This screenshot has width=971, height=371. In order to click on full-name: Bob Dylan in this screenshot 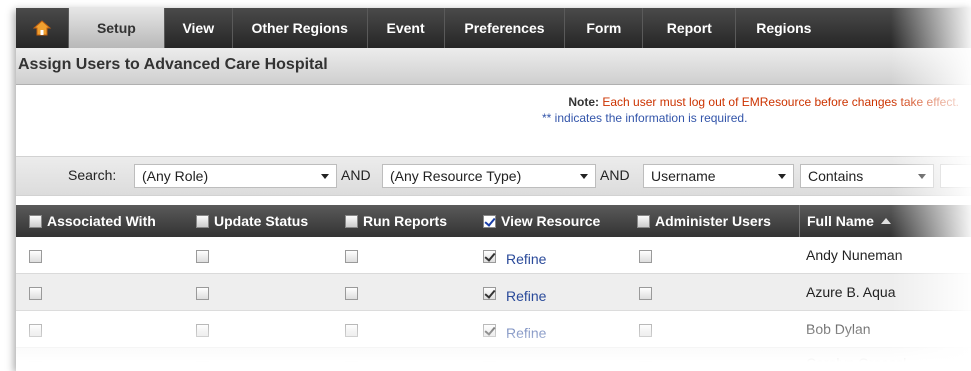, I will do `click(838, 329)`.